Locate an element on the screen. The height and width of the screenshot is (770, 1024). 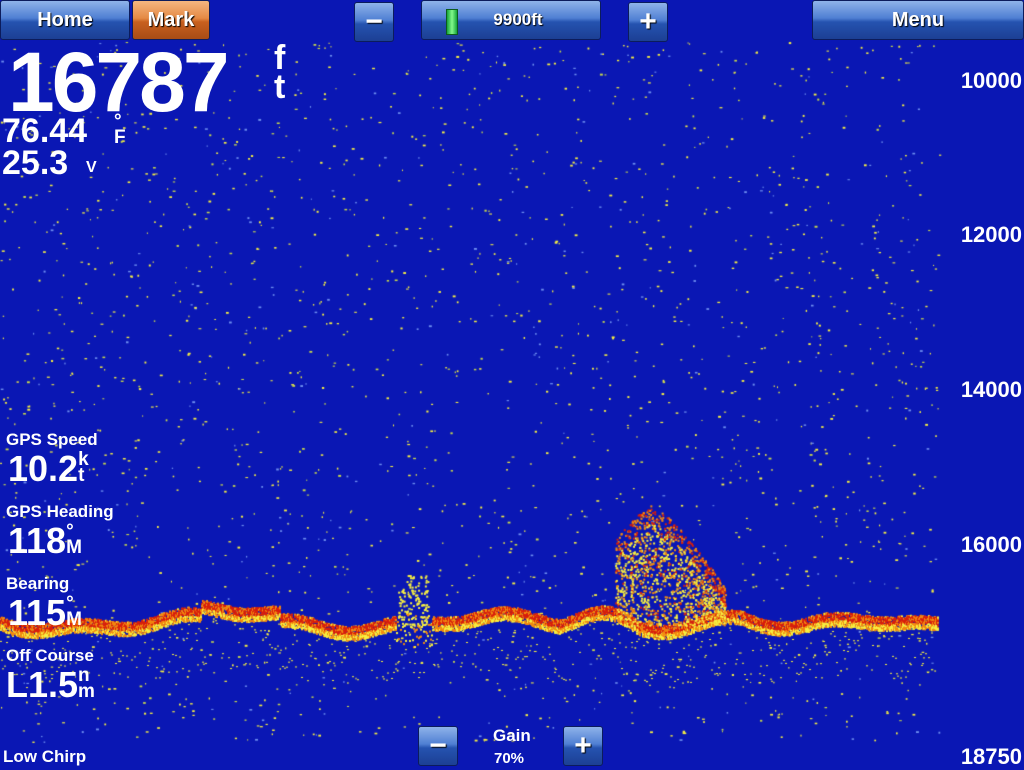
range-indicator: 9900ft is located at coordinates (511, 20).